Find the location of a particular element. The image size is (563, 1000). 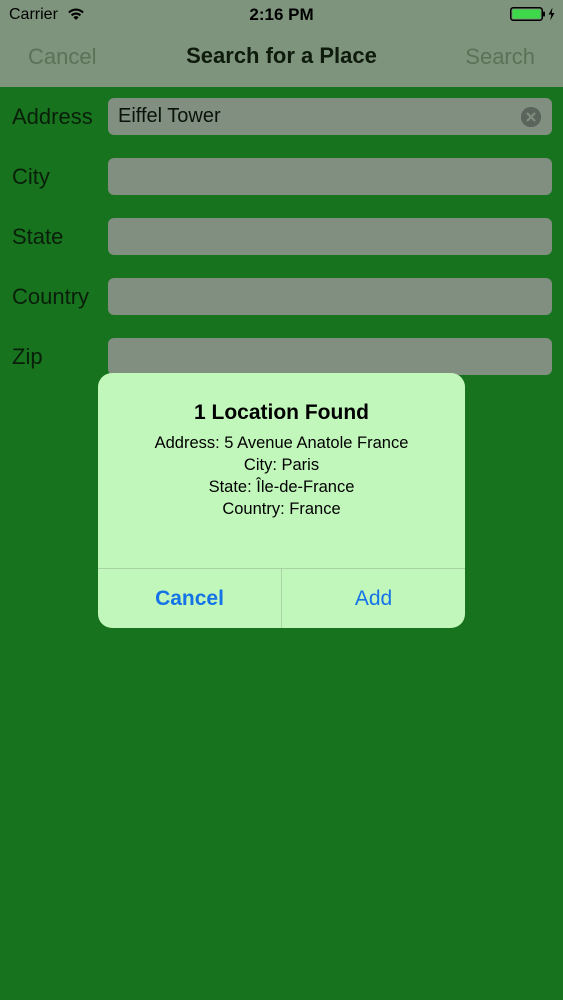

address-row: Address is located at coordinates (281, 117).